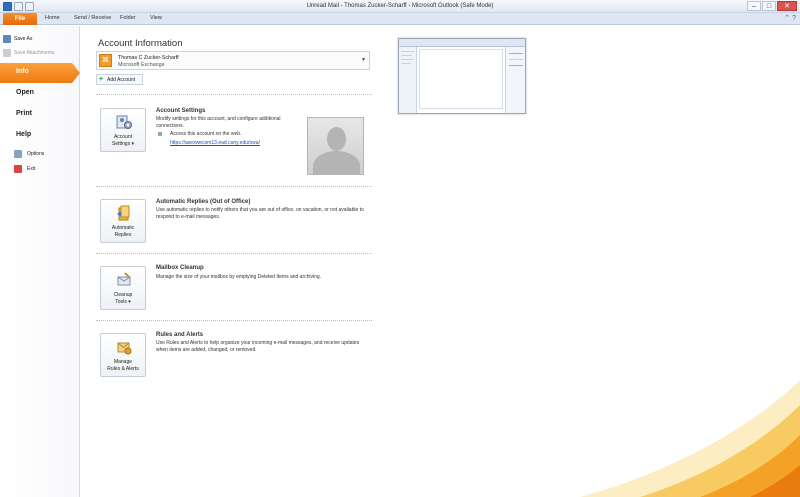 This screenshot has width=800, height=497. I want to click on tab-home: Home, so click(52, 18).